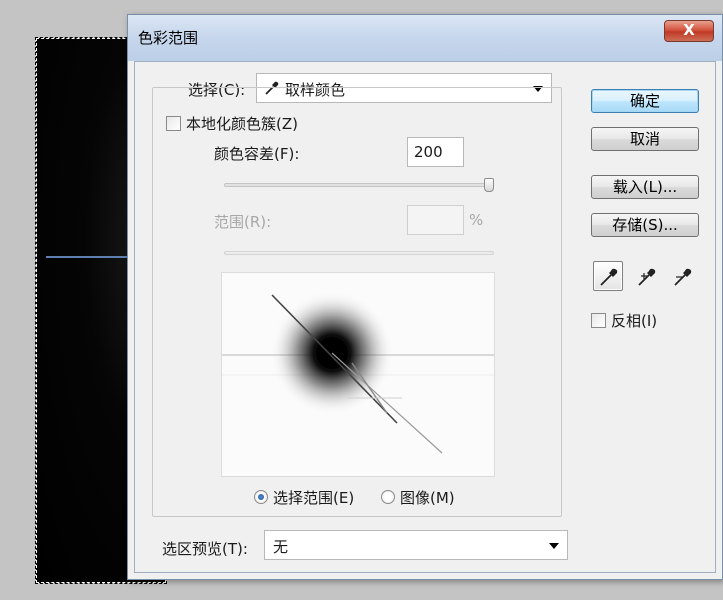  What do you see at coordinates (645, 101) in the screenshot?
I see `ok-button: 确定` at bounding box center [645, 101].